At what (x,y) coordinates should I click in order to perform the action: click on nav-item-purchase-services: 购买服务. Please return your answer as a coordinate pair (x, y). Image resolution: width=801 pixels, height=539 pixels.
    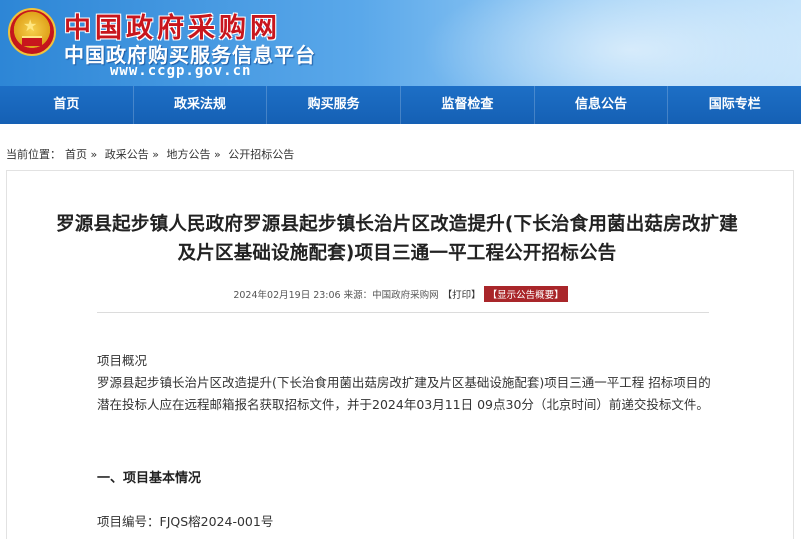
    Looking at the image, I should click on (333, 105).